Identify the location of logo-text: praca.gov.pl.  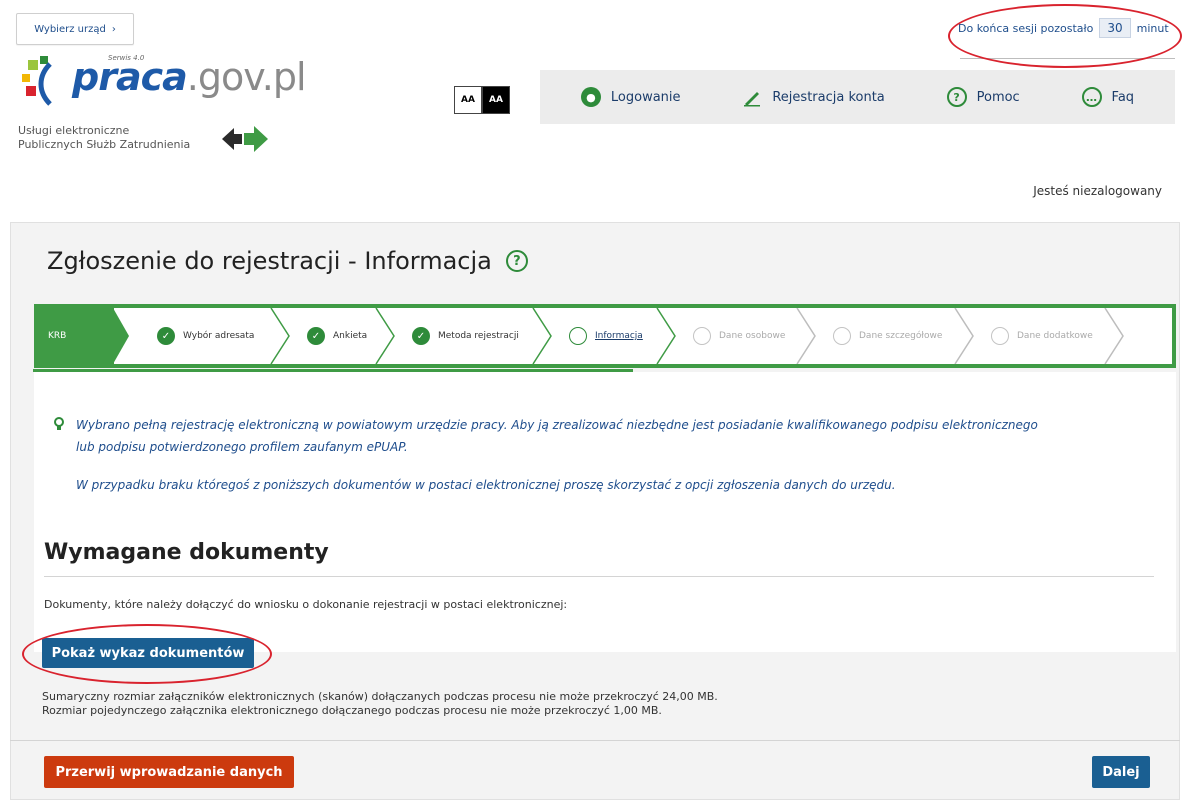
(189, 77).